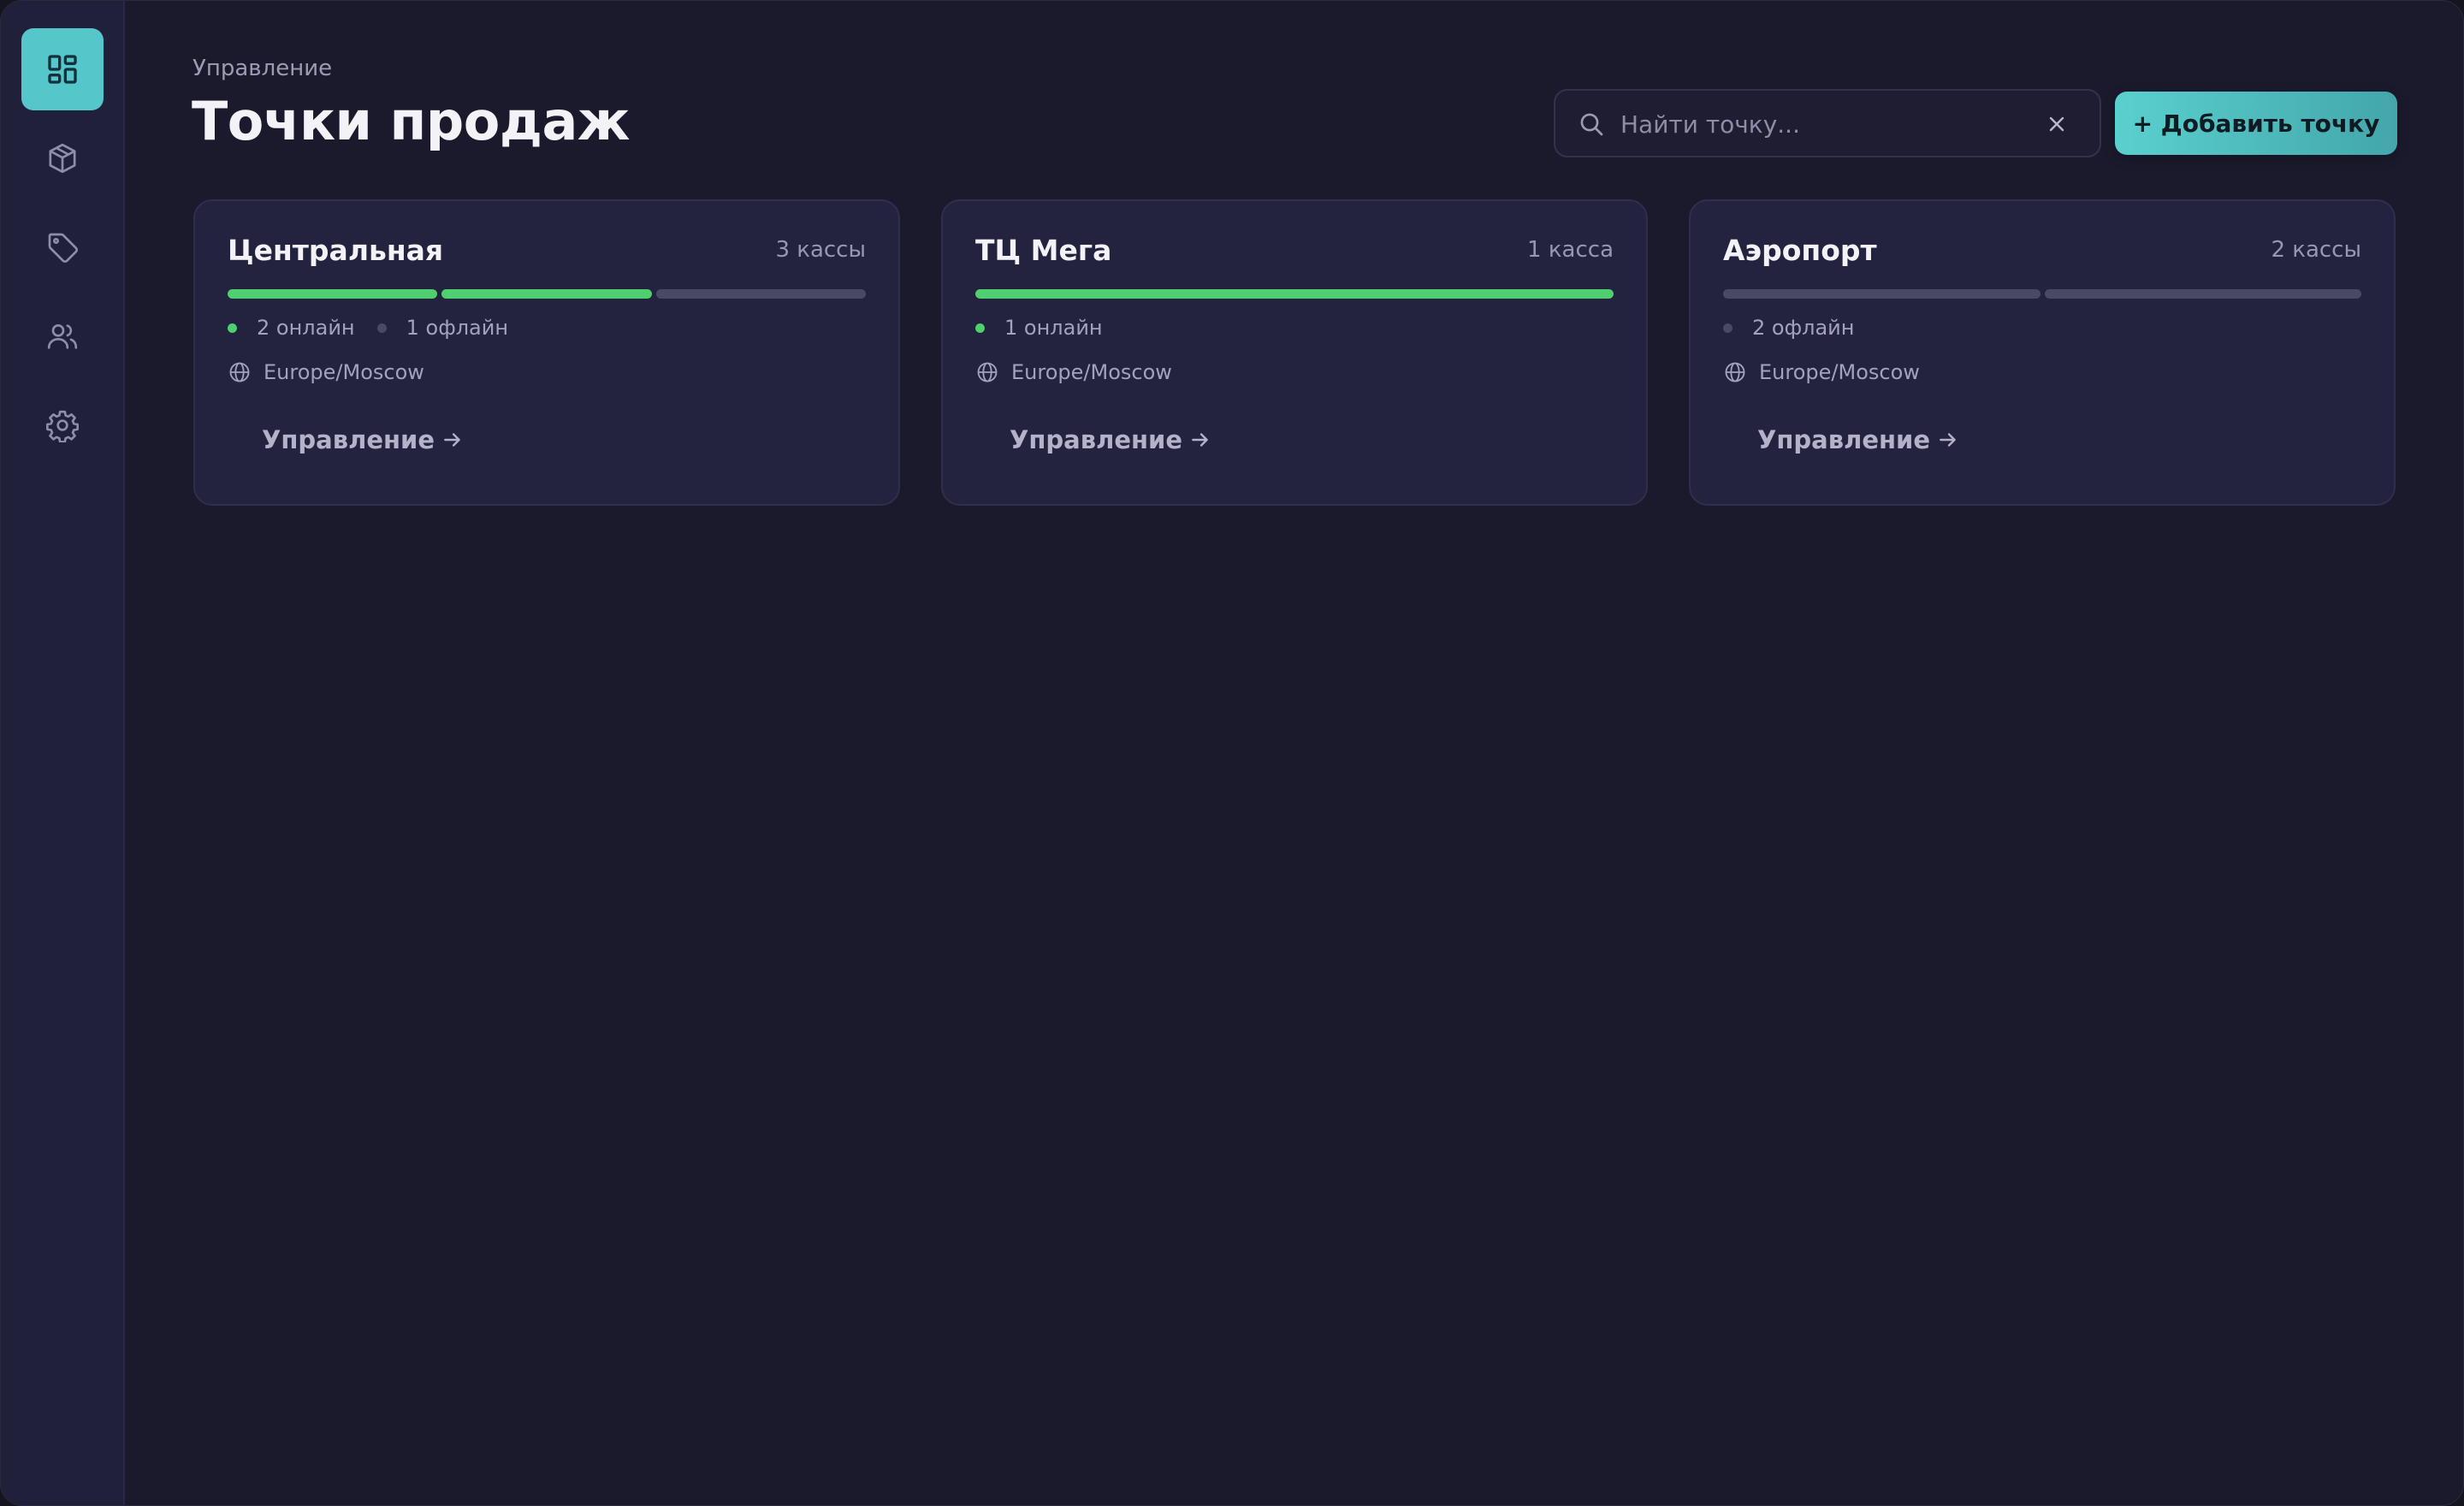 Image resolution: width=2464 pixels, height=1506 pixels. I want to click on search-box, so click(1827, 123).